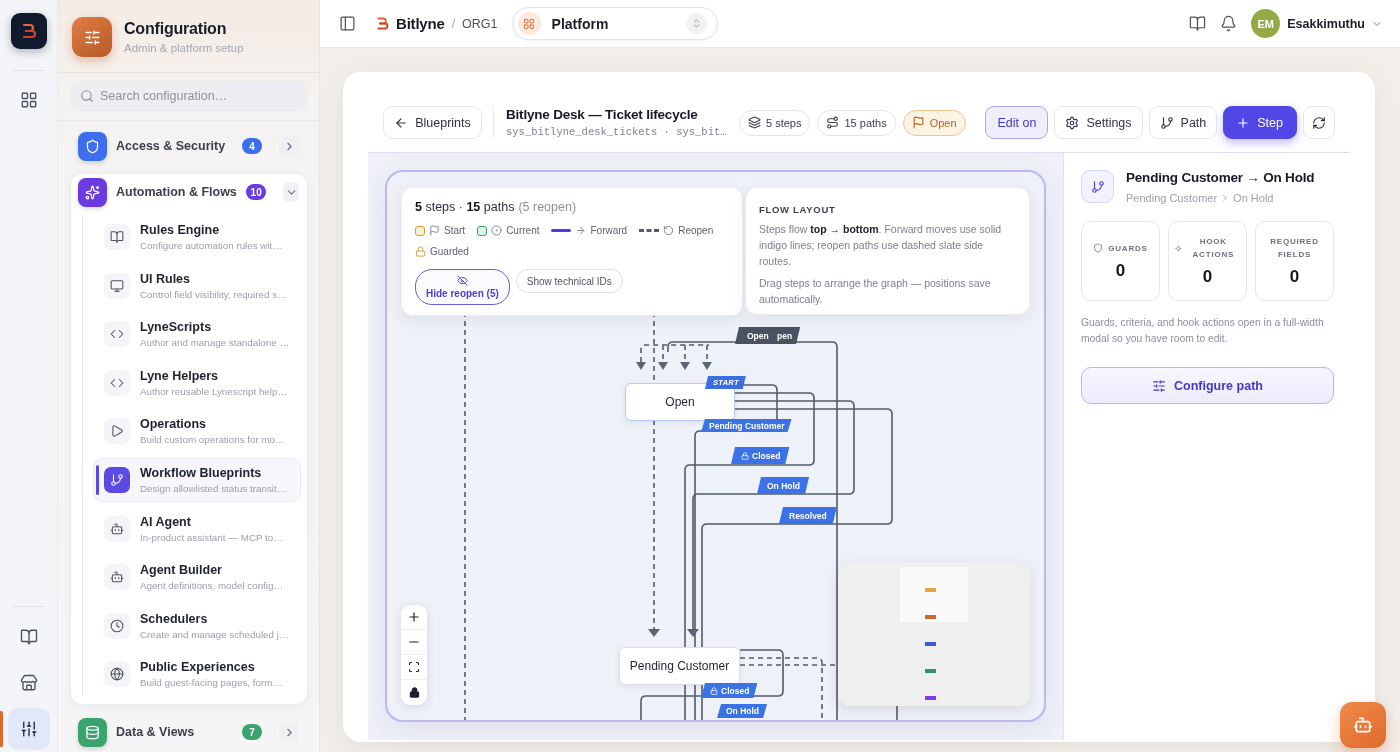 This screenshot has width=1400, height=752. I want to click on item-title: Operations, so click(173, 424).